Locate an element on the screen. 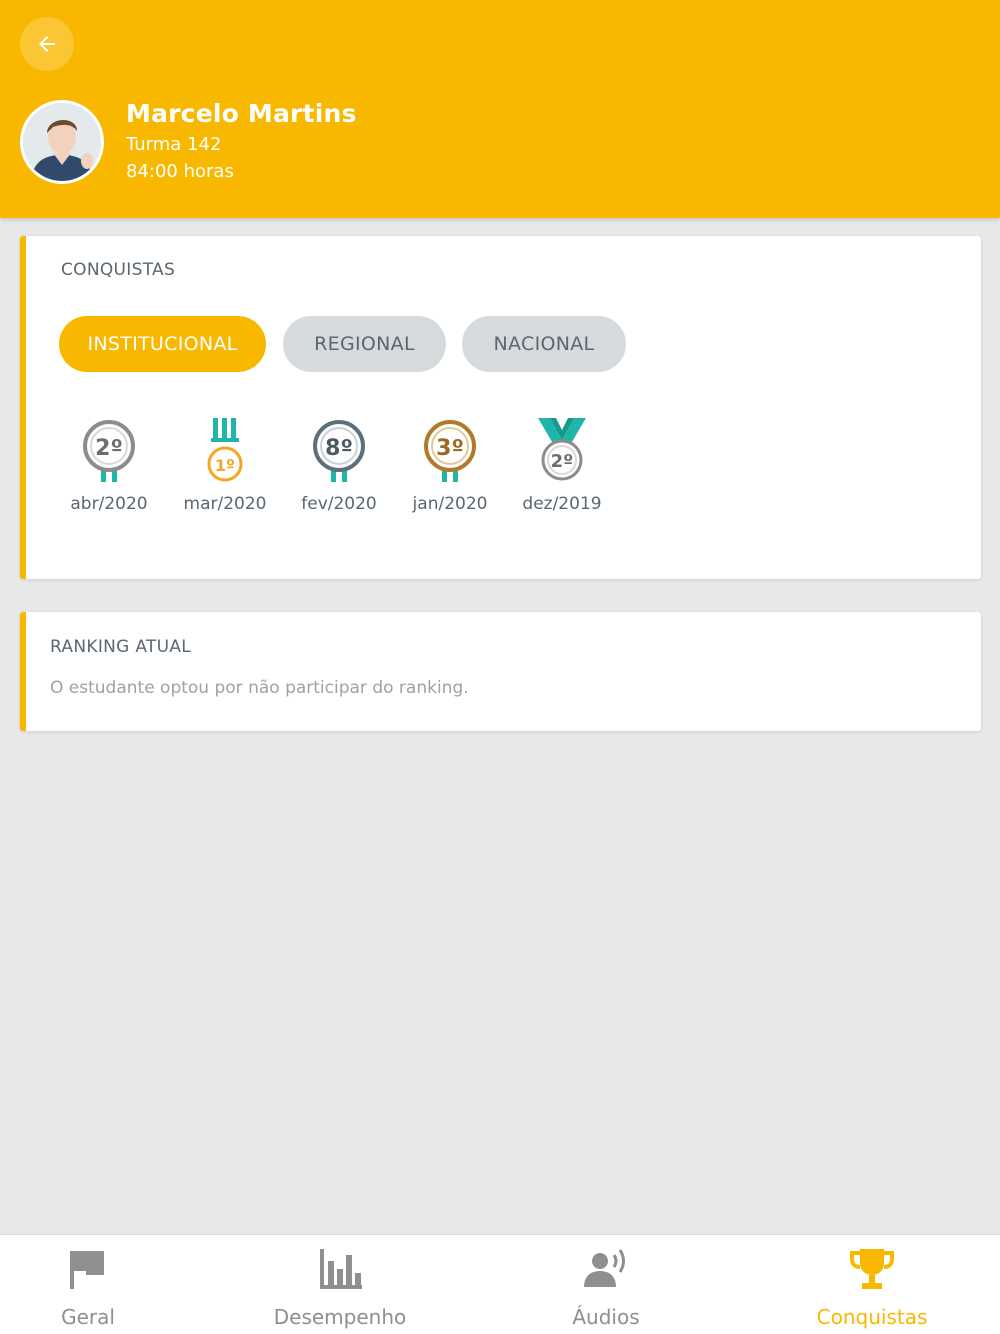  trophy-icon is located at coordinates (872, 1269).